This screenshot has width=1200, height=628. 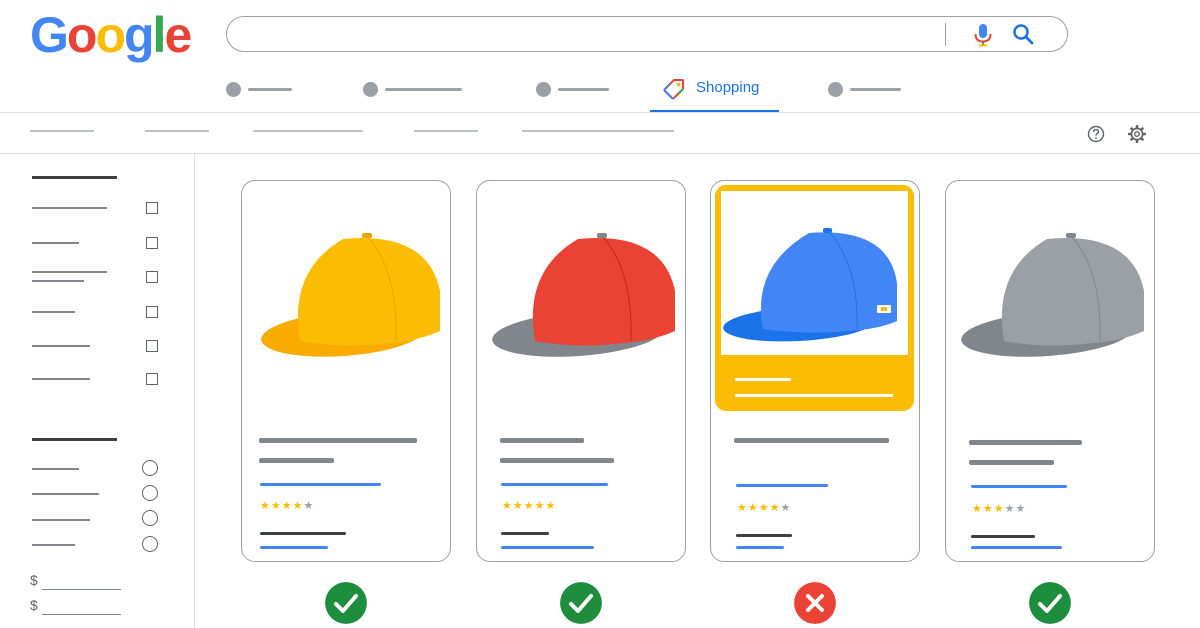 I want to click on logo-letter: g, so click(x=139, y=35).